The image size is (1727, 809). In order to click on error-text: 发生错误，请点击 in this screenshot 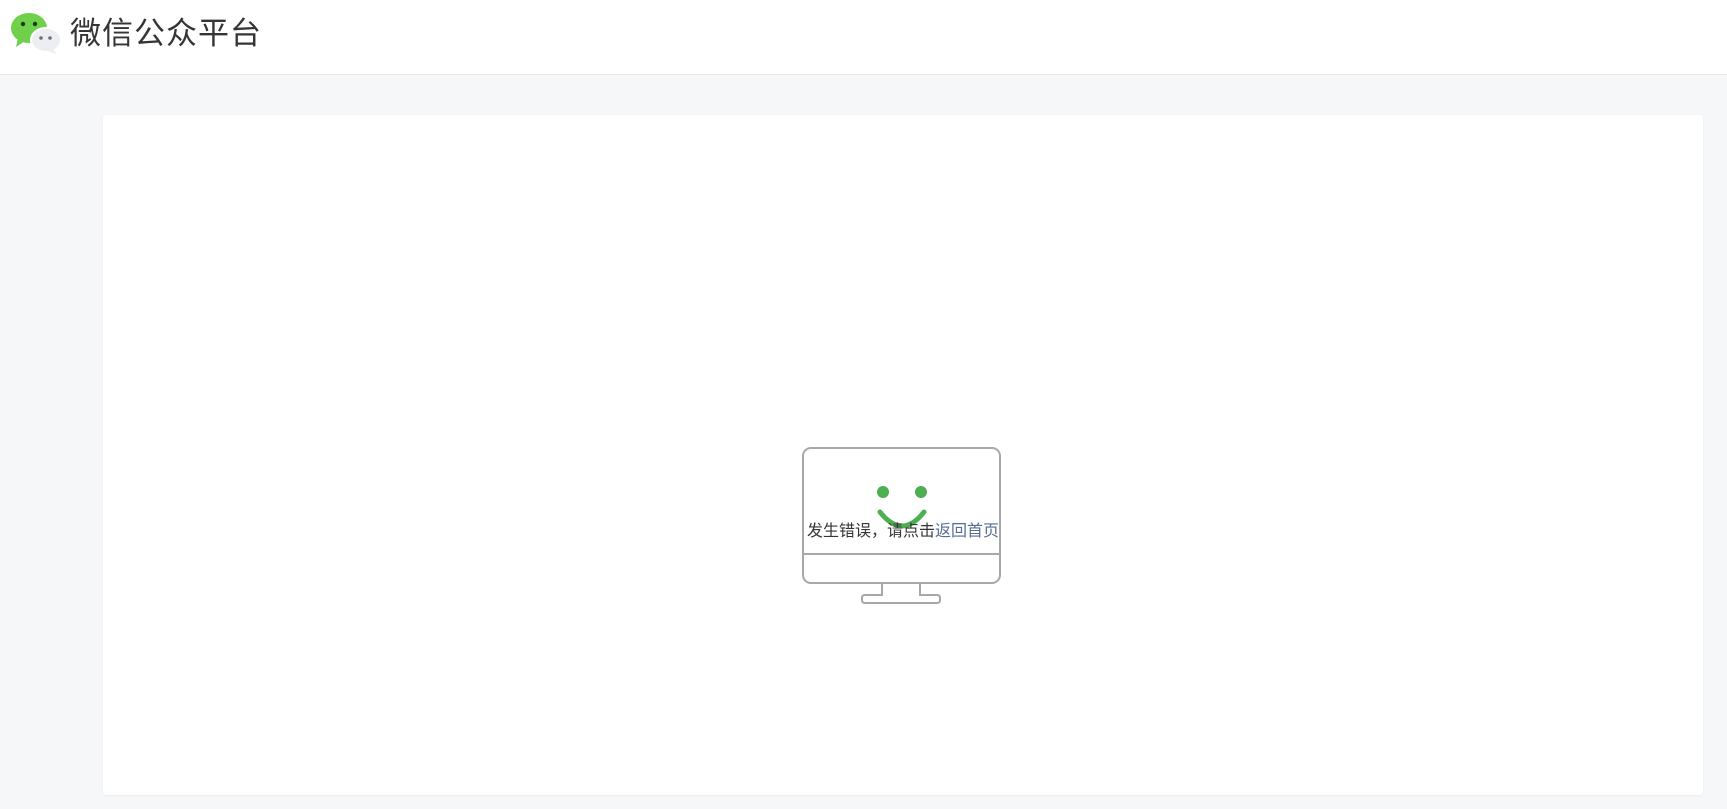, I will do `click(870, 530)`.